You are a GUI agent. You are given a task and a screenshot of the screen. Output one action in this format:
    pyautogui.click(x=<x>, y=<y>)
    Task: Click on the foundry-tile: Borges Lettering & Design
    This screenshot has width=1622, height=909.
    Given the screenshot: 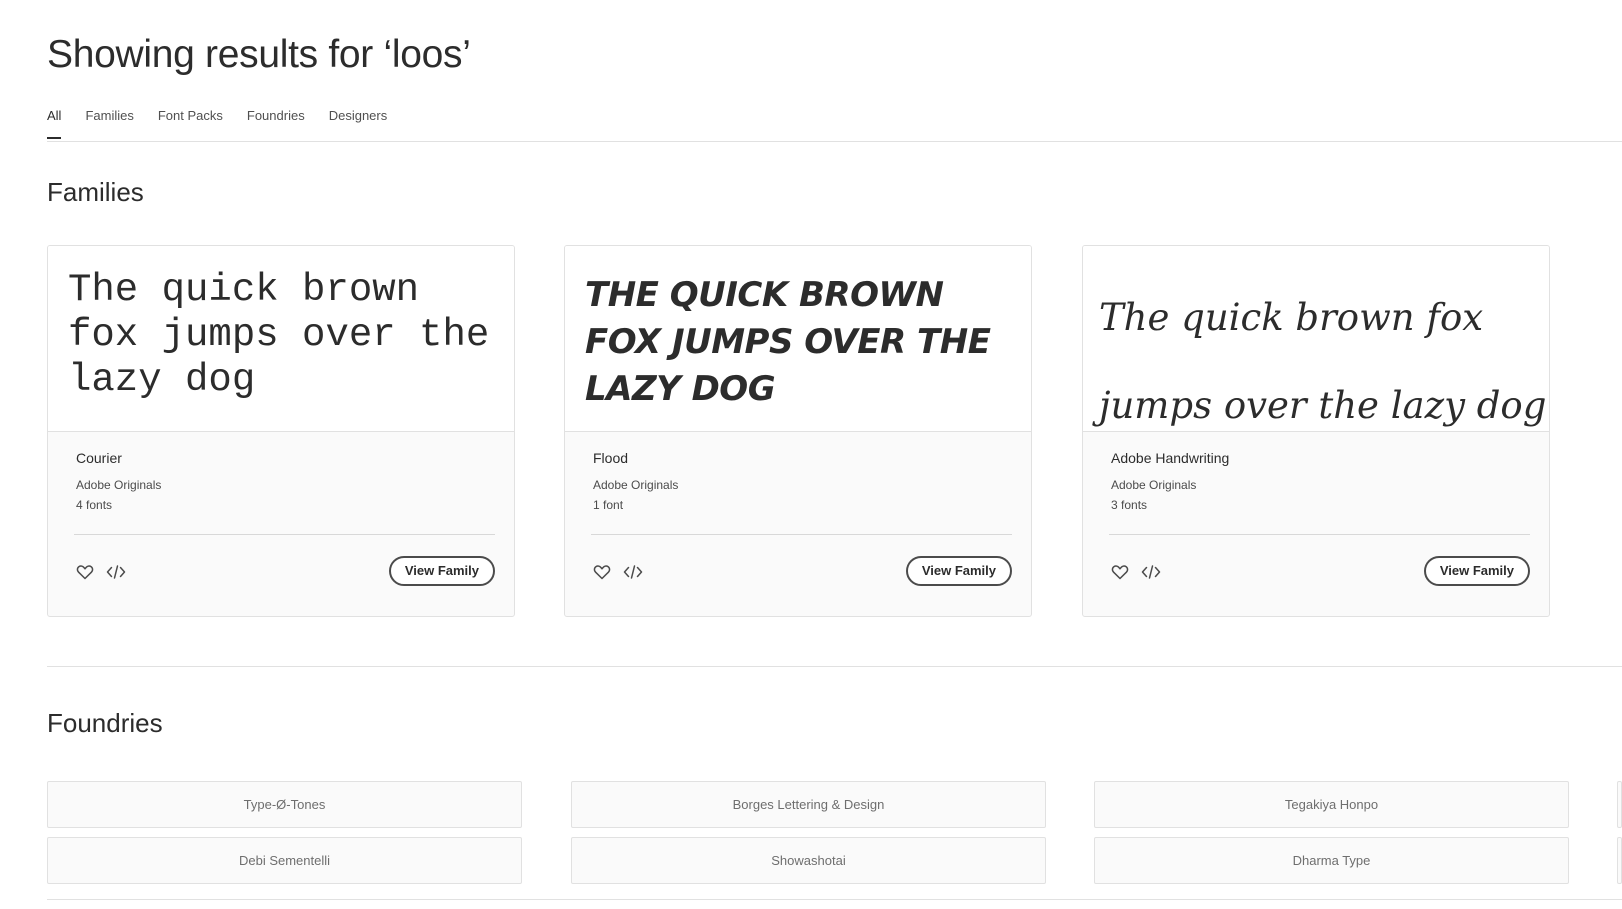 What is the action you would take?
    pyautogui.click(x=808, y=804)
    